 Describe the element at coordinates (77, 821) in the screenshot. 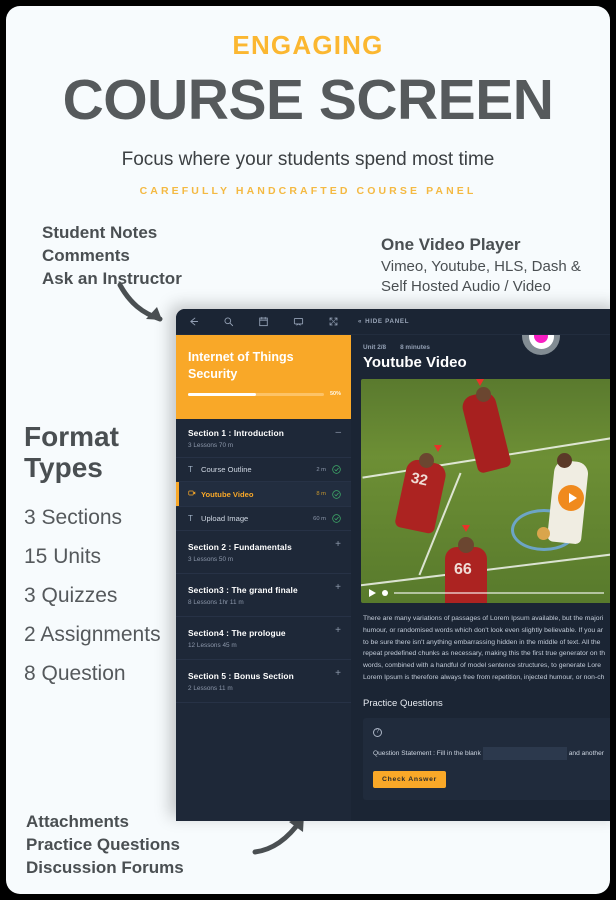

I see `annotation-line: Attachments` at that location.